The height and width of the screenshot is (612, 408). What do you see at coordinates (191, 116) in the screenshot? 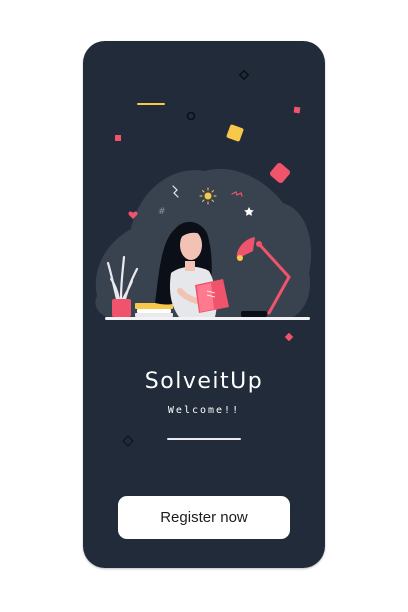
I see `circle-outline-icon` at bounding box center [191, 116].